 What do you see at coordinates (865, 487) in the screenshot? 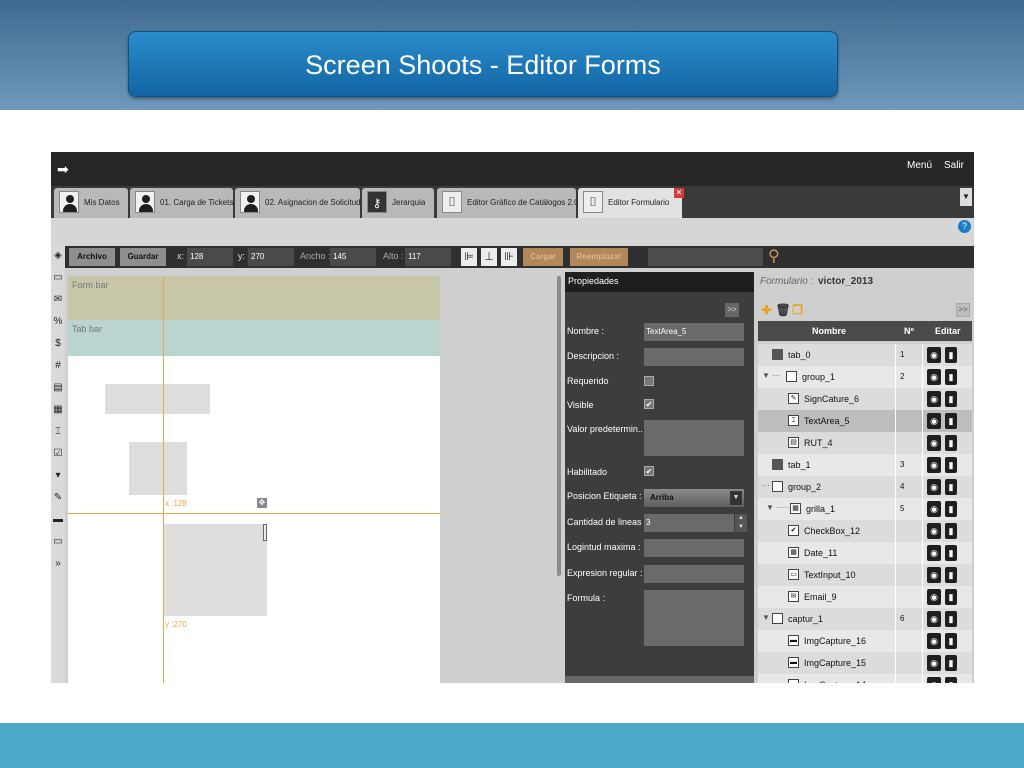
I see `tree-row: ··· group_2 4 ◉ ▮` at bounding box center [865, 487].